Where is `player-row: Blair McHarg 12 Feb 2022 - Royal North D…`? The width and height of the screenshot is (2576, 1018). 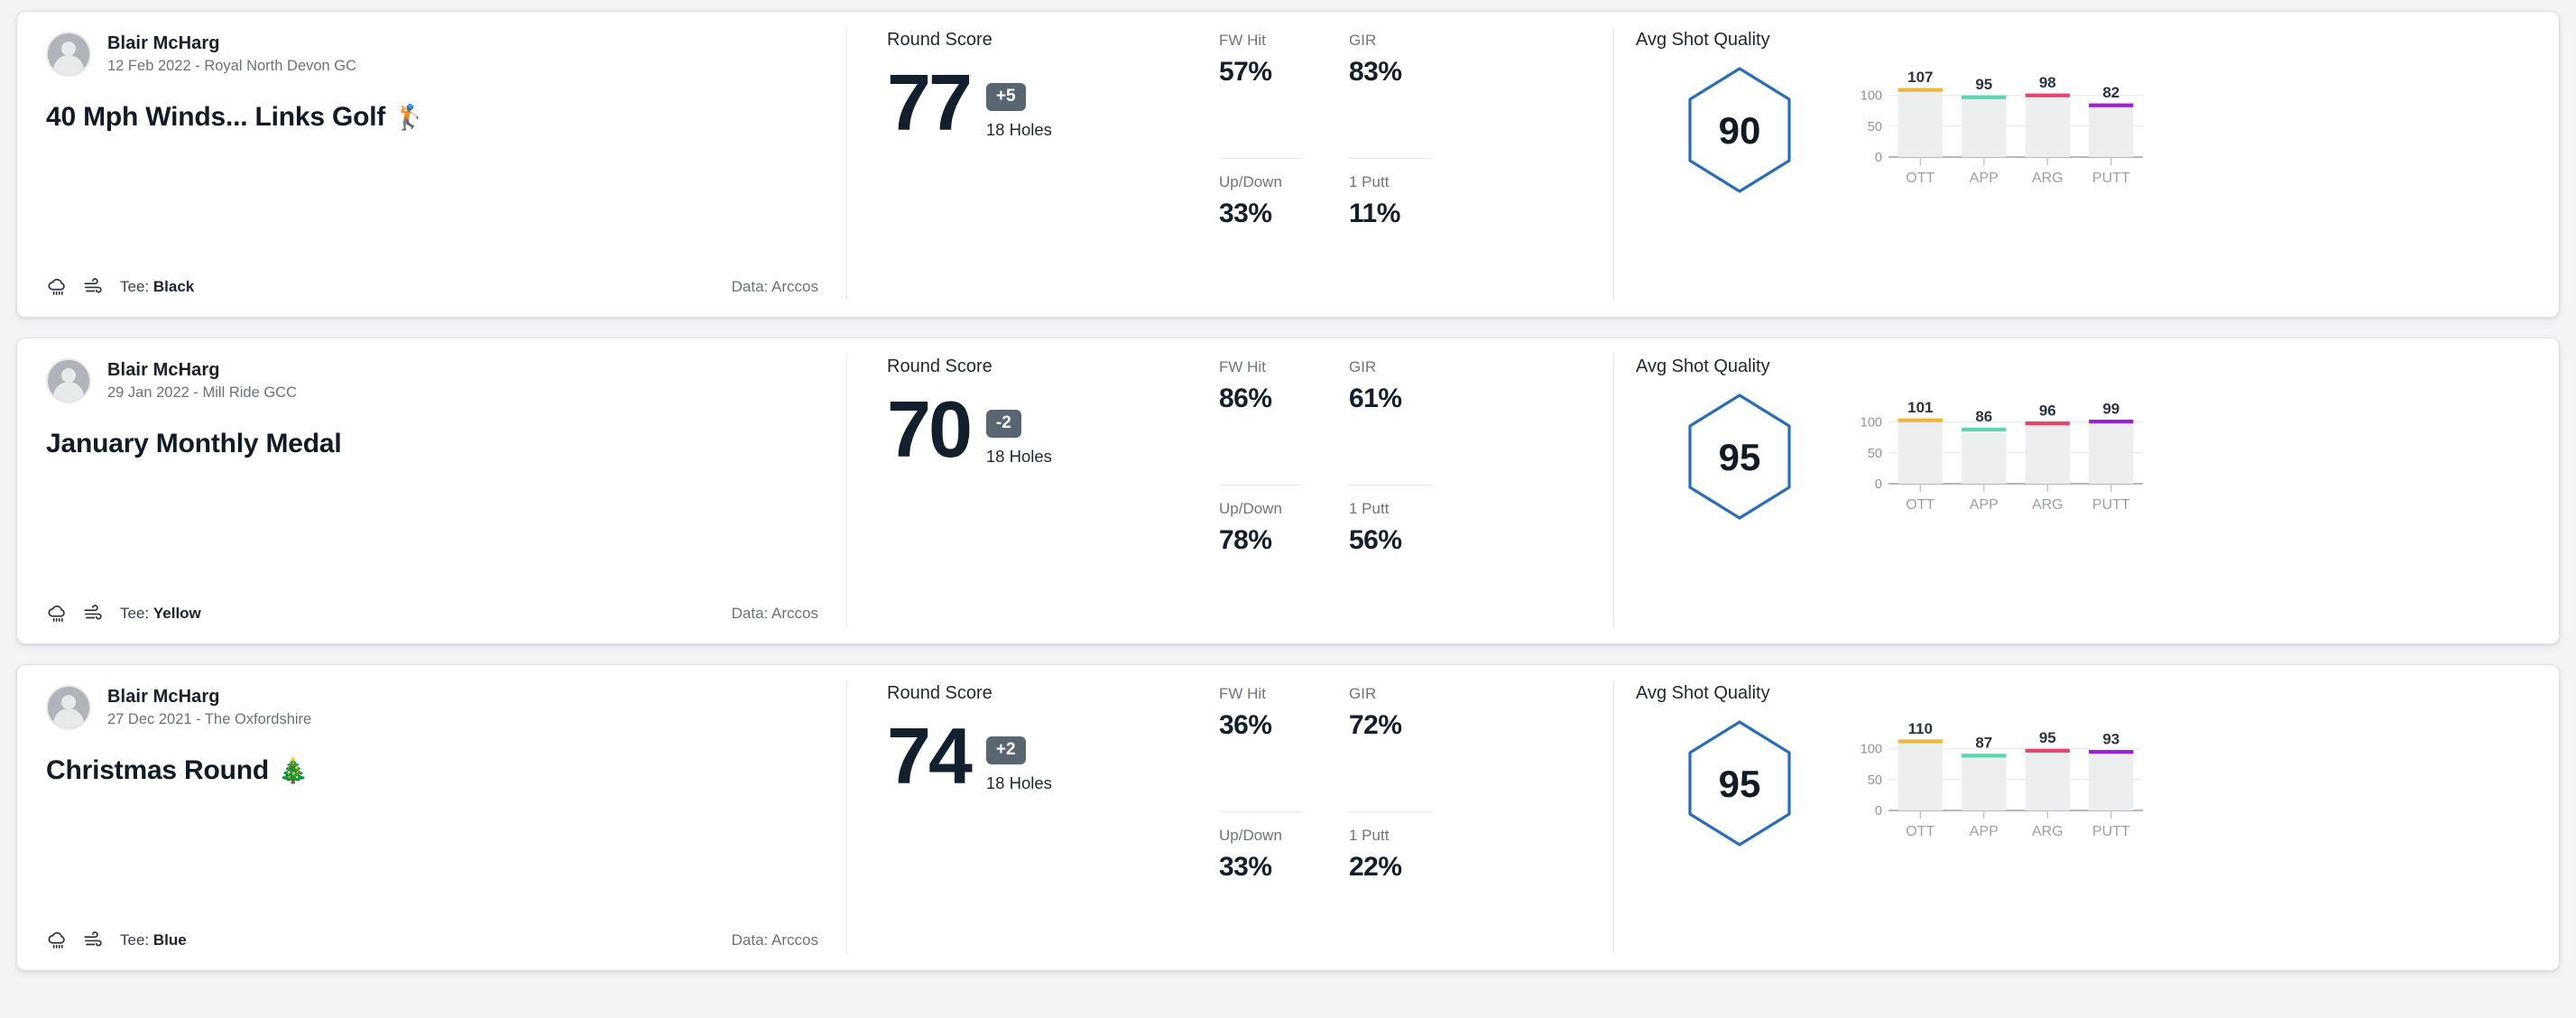
player-row: Blair McHarg 12 Feb 2022 - Royal North D… is located at coordinates (432, 54).